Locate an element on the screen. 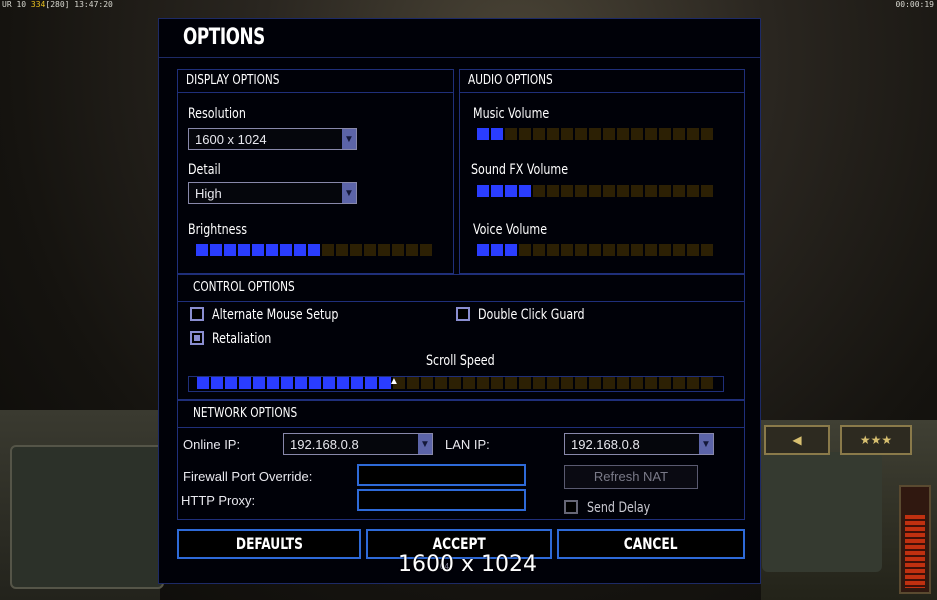 This screenshot has width=937, height=600. defaults-button: DEFAULTS is located at coordinates (269, 544).